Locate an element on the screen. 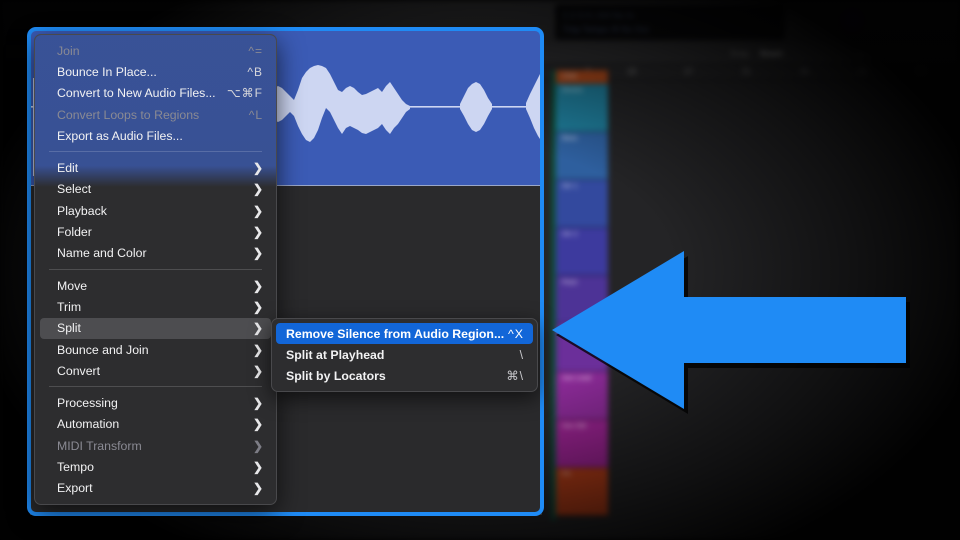 The width and height of the screenshot is (960, 540). menu-item-label: Convert is located at coordinates (79, 370).